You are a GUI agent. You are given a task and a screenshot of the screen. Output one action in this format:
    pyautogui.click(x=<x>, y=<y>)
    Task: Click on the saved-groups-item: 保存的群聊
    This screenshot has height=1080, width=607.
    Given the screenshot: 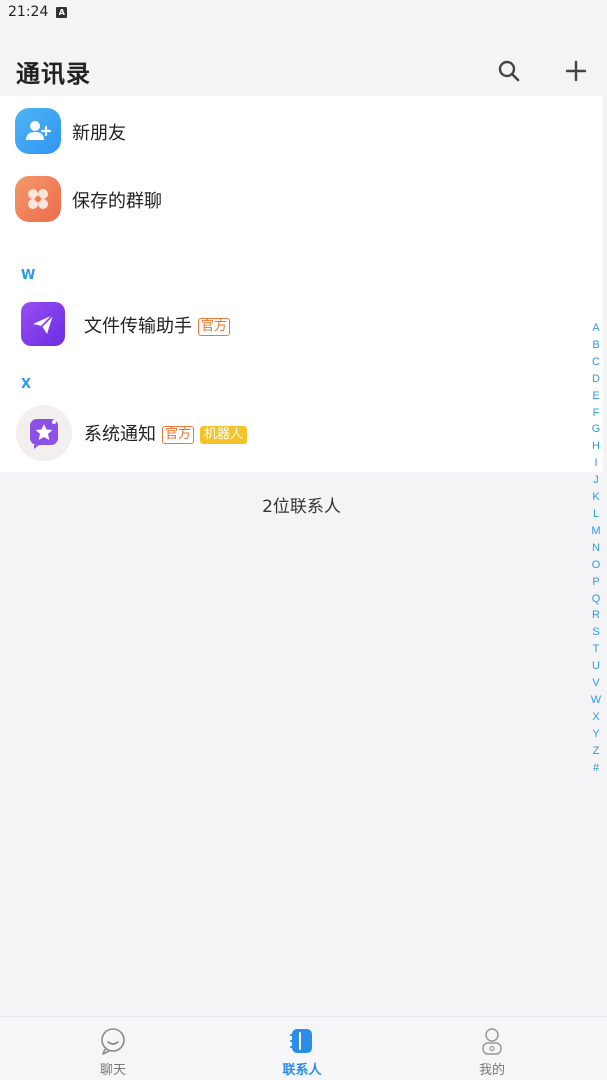 What is the action you would take?
    pyautogui.click(x=301, y=199)
    